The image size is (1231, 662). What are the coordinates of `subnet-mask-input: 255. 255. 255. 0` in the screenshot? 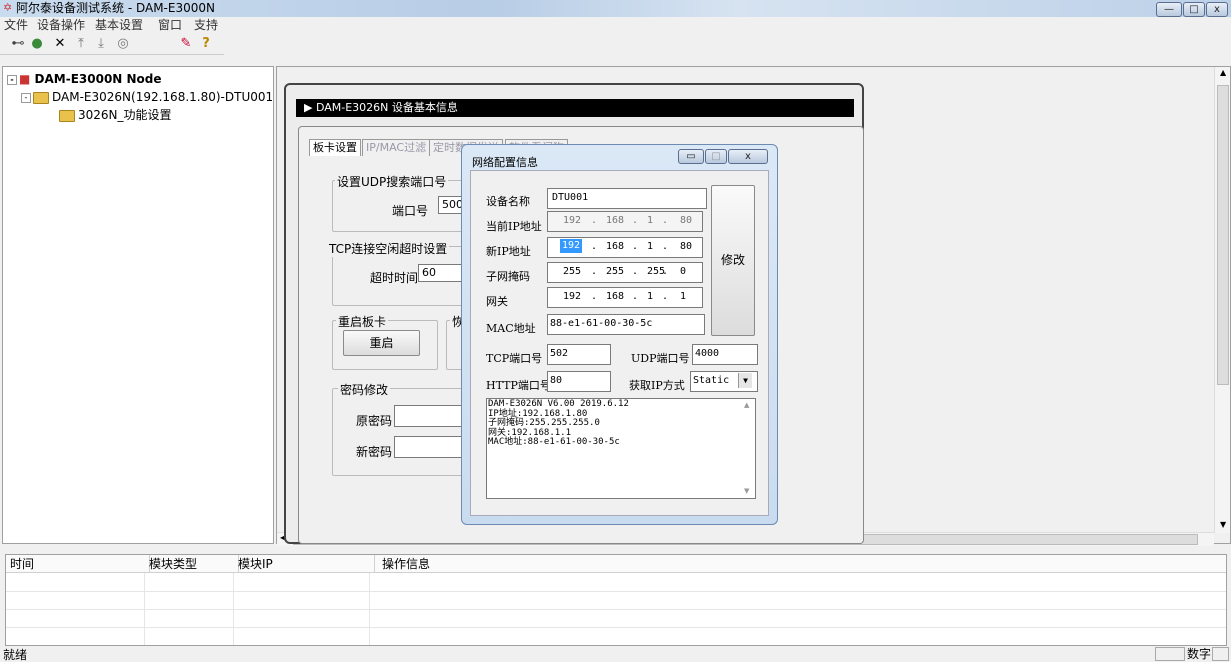 It's located at (625, 272).